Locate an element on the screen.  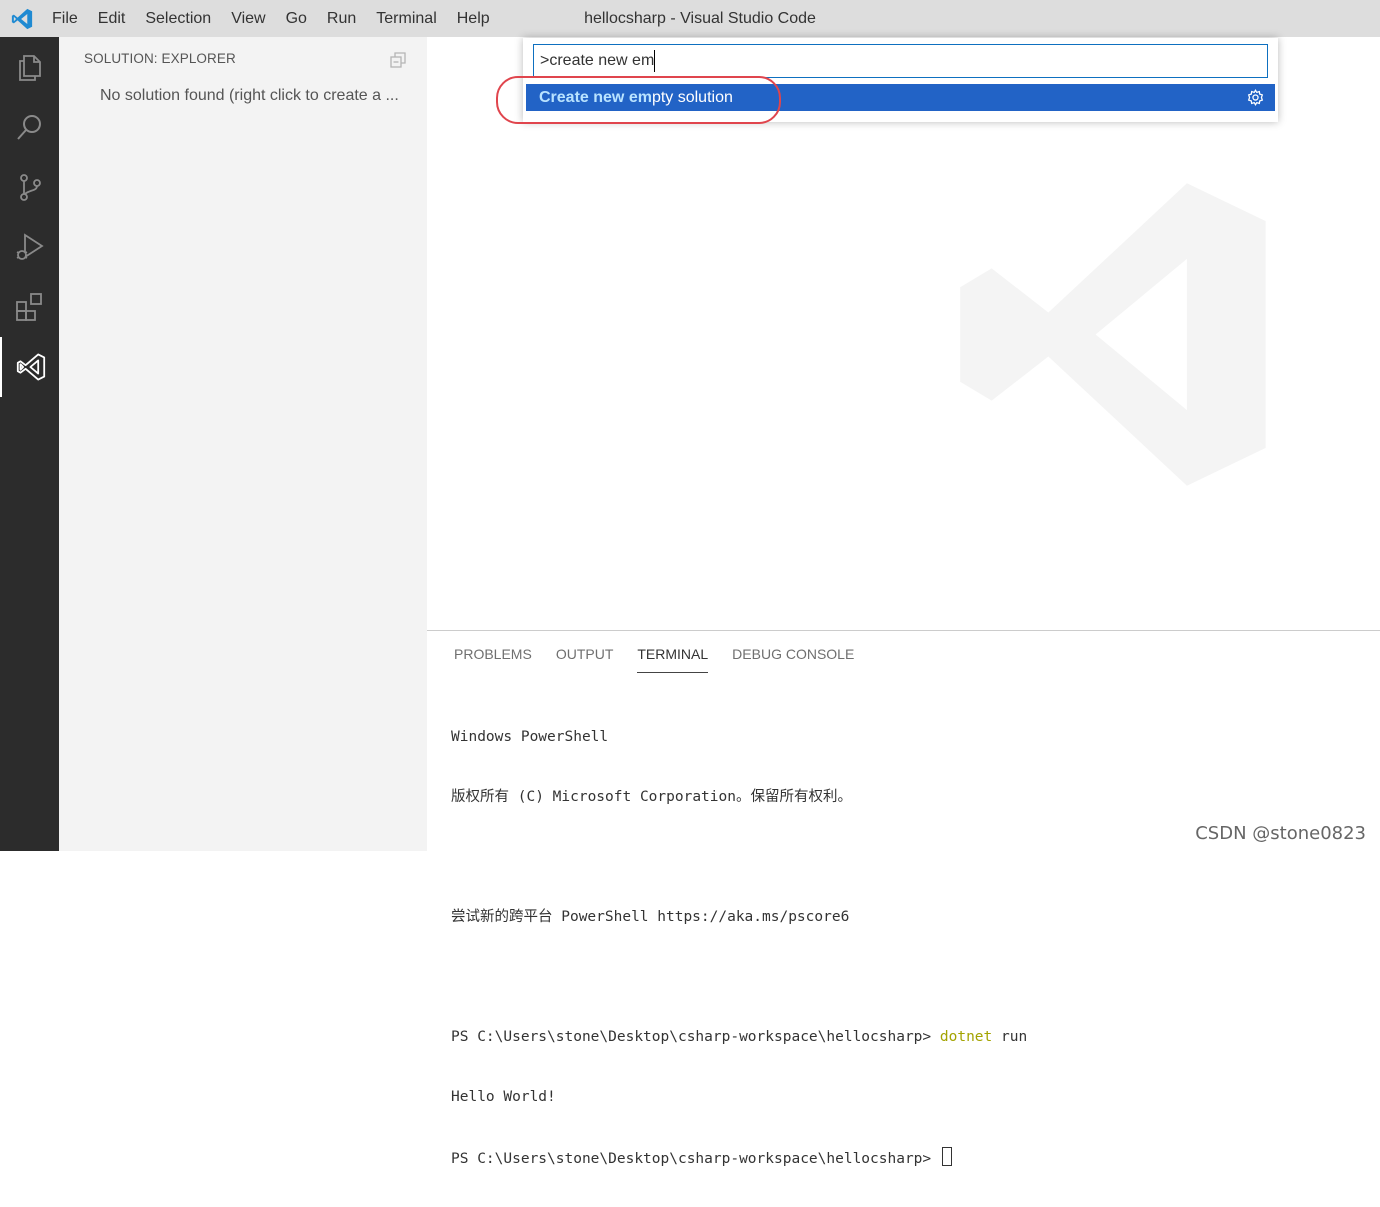
tab-output: OUTPUT is located at coordinates (585, 652).